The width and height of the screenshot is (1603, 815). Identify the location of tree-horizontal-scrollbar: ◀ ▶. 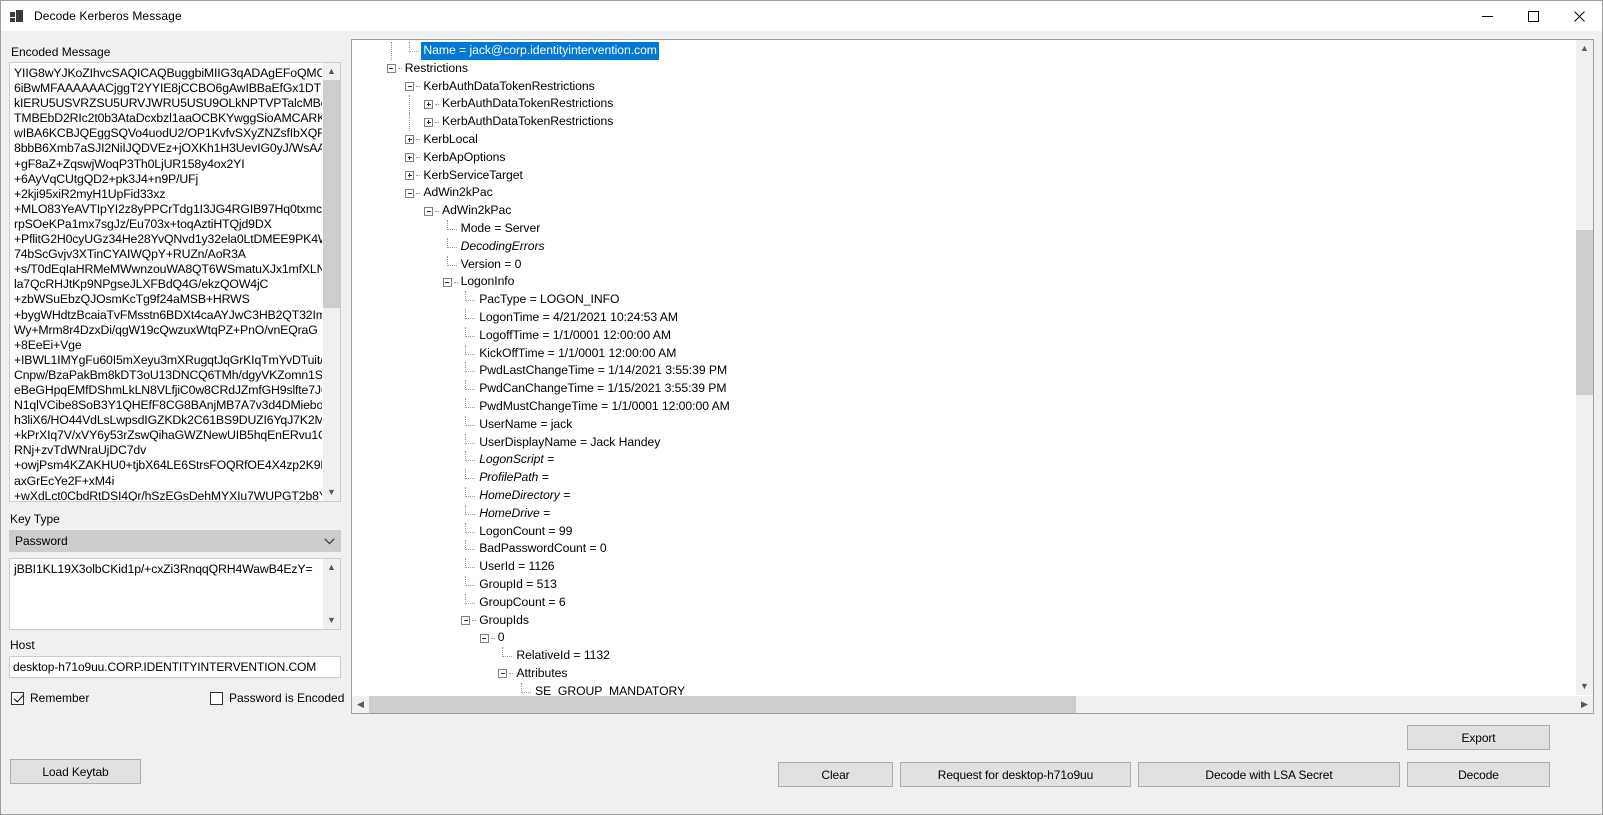
(972, 704).